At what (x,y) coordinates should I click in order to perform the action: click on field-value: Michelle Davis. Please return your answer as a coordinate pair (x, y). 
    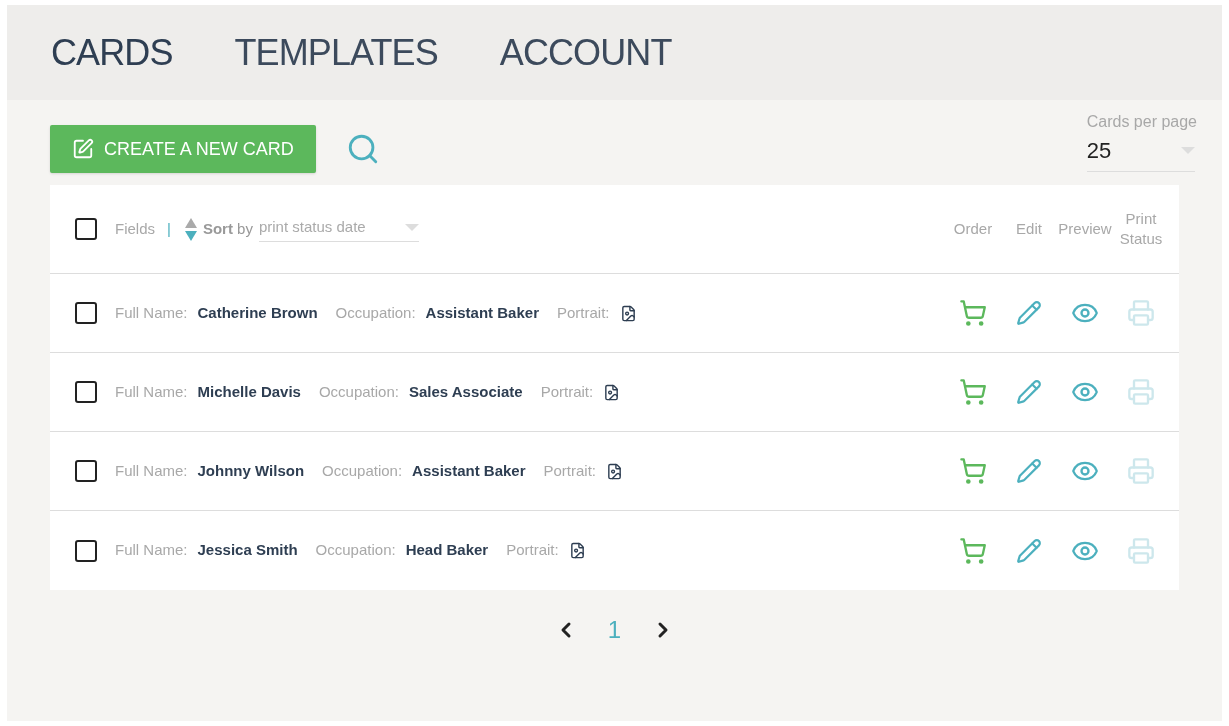
    Looking at the image, I should click on (249, 391).